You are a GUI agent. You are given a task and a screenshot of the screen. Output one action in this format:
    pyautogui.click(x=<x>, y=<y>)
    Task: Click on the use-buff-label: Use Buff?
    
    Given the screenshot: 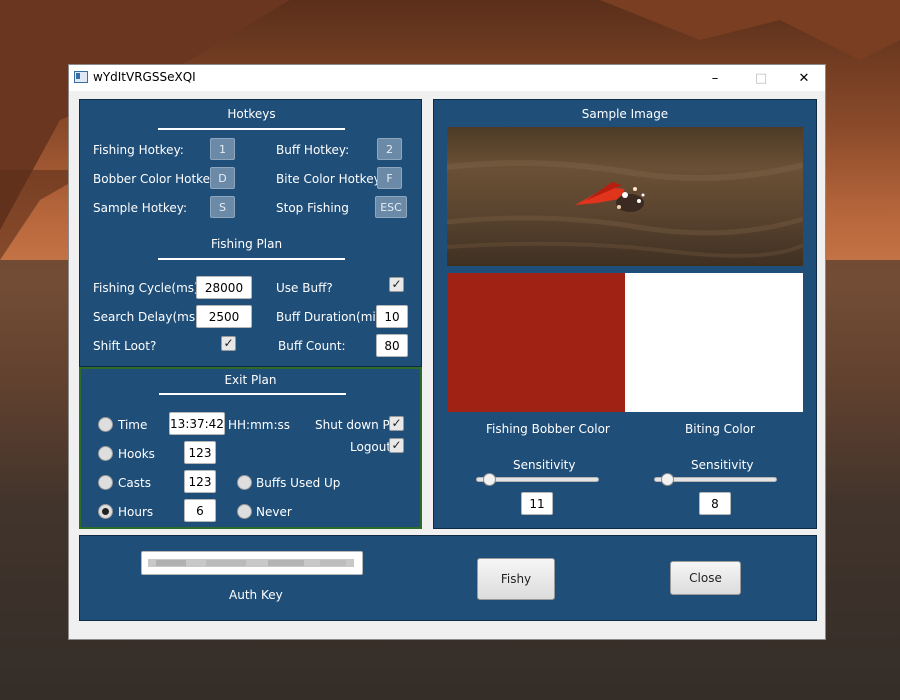 What is the action you would take?
    pyautogui.click(x=304, y=288)
    